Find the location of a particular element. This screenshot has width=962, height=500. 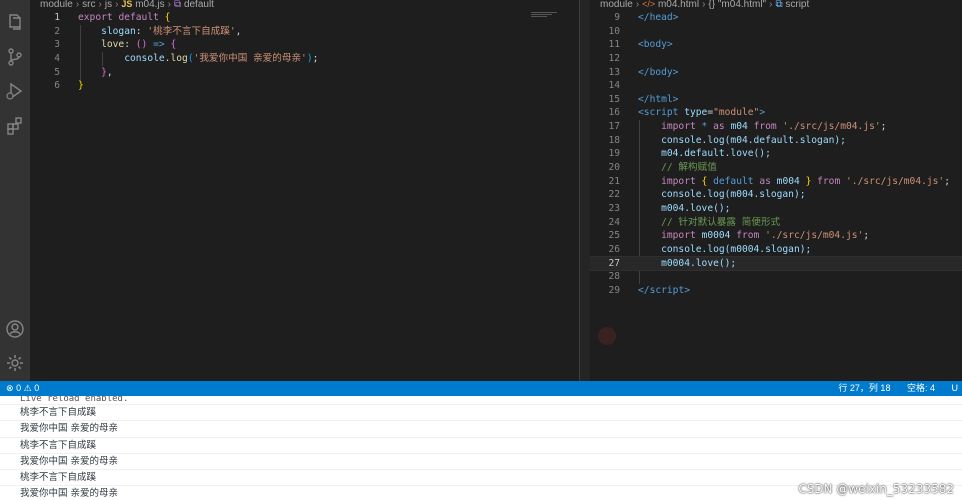

indentation: 空格: 4 is located at coordinates (921, 388).